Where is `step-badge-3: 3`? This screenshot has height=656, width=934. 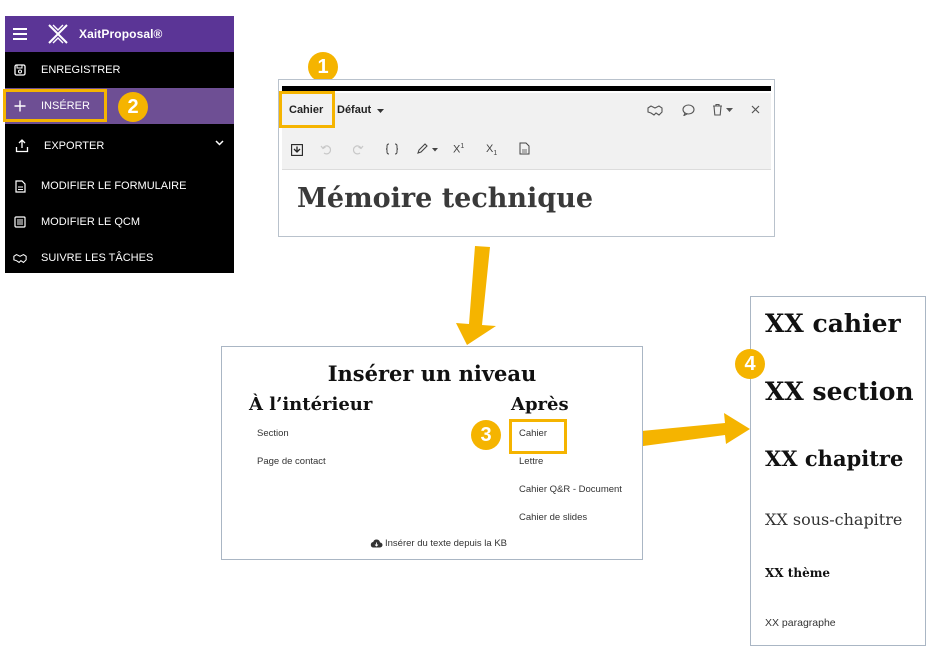 step-badge-3: 3 is located at coordinates (486, 435).